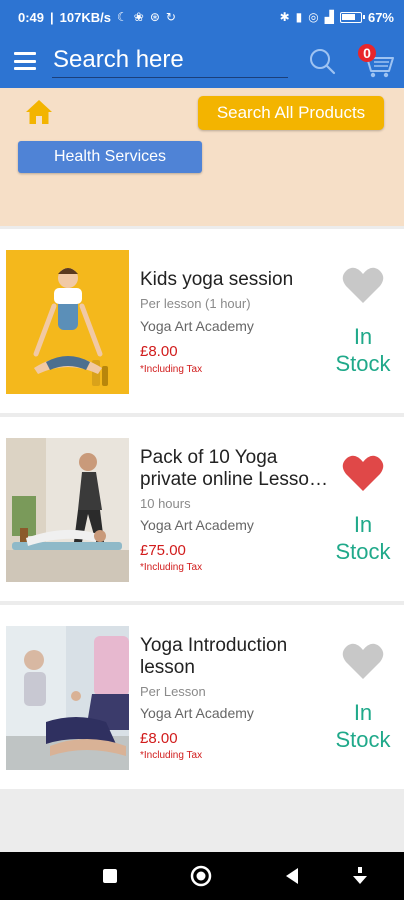 This screenshot has width=404, height=900. I want to click on menu-icon, so click(25, 61).